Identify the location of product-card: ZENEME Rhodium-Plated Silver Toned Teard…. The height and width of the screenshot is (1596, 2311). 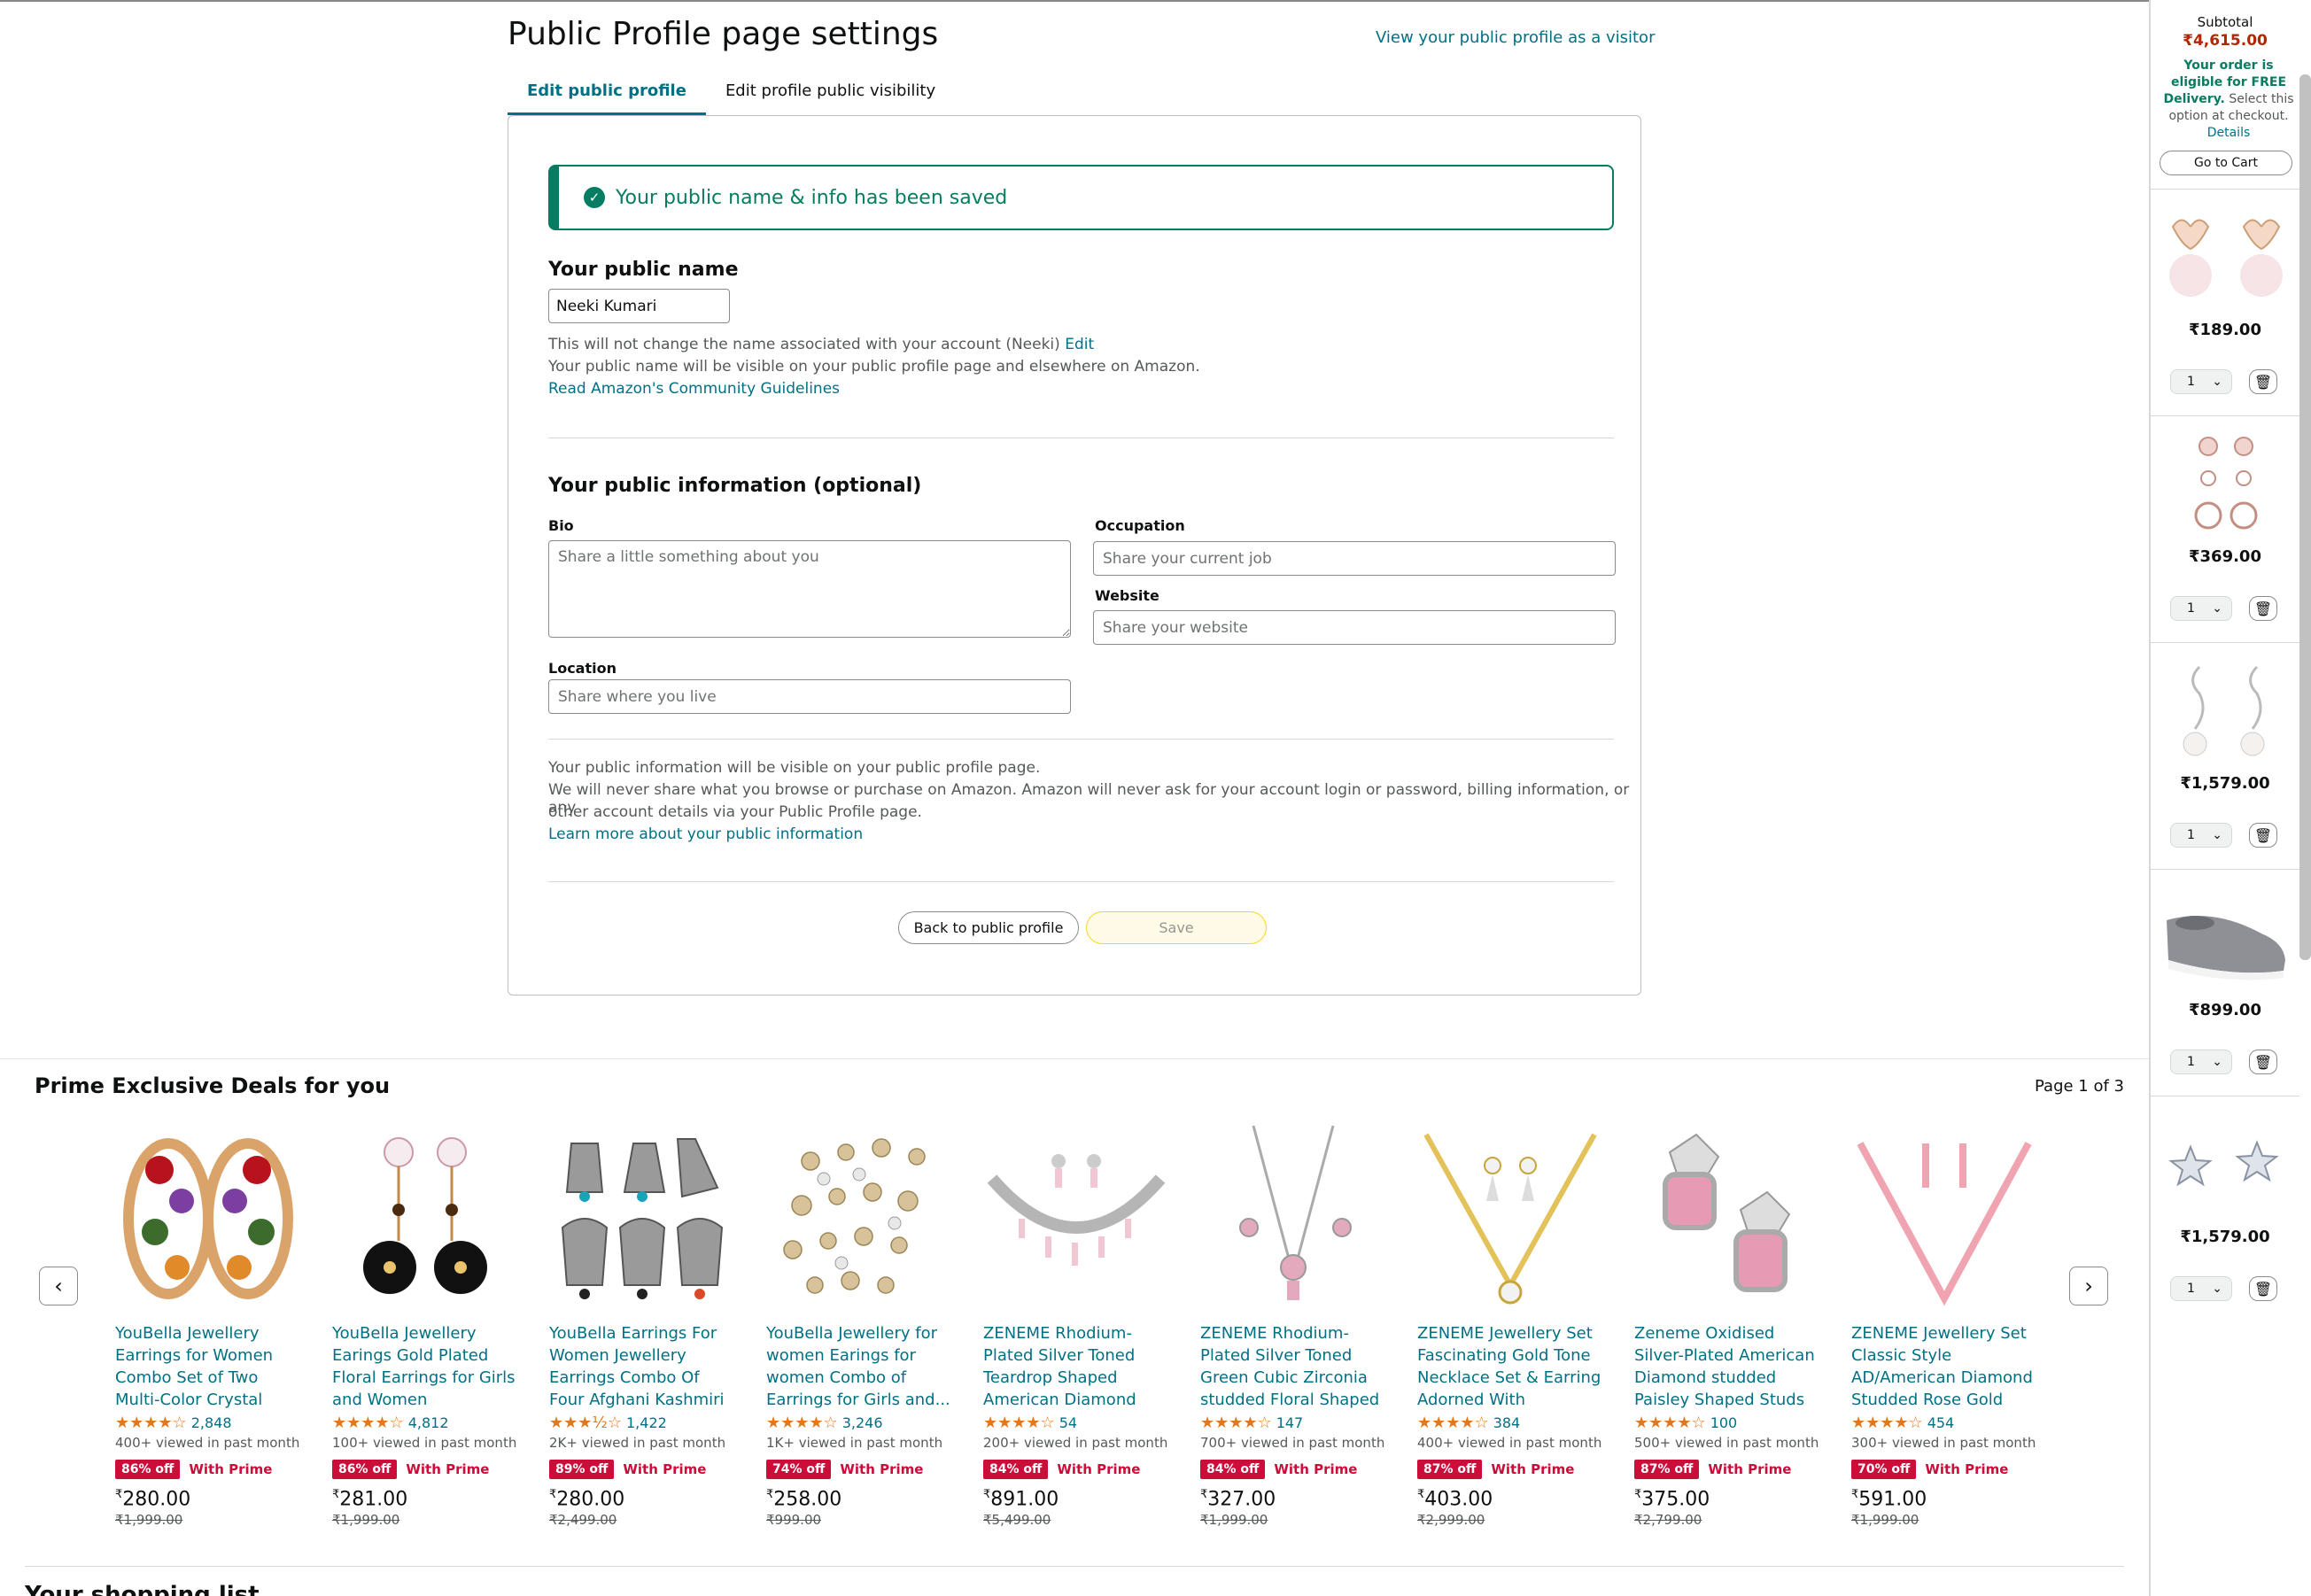
(1076, 1327).